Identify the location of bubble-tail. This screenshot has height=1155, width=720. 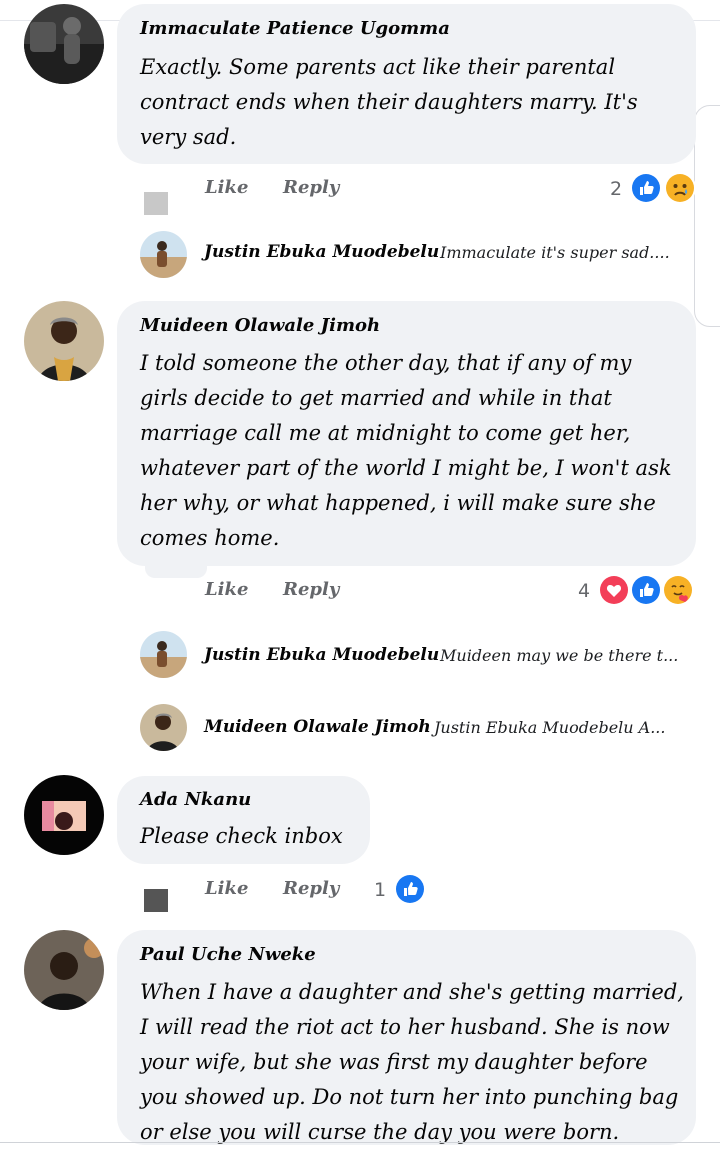
(176, 572).